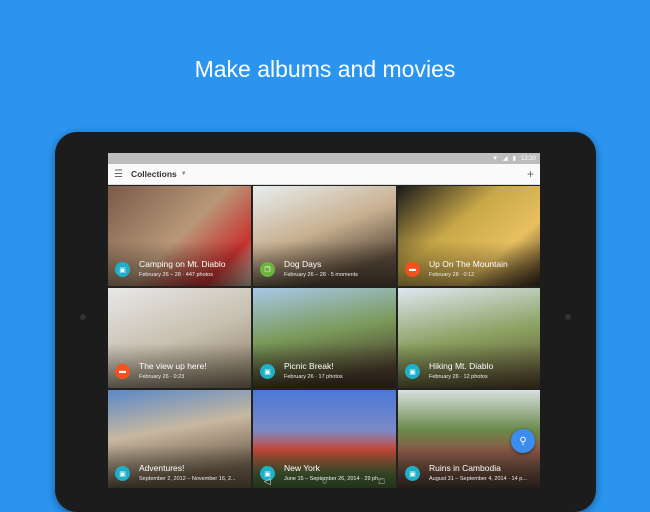 This screenshot has width=650, height=512. I want to click on search-icon: ⚲, so click(523, 441).